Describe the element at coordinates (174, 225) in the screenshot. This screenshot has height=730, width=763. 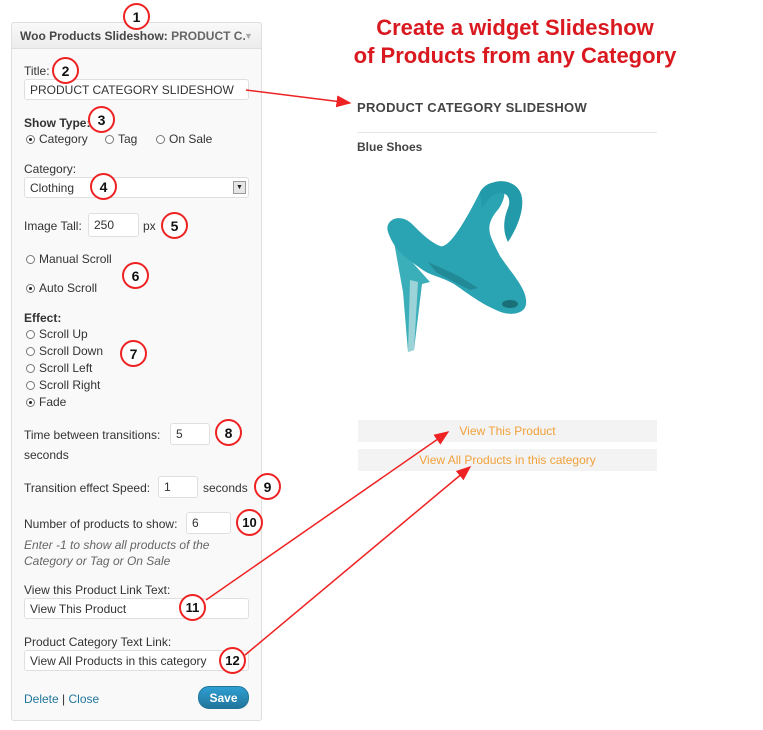
I see `marker-5: 5` at that location.